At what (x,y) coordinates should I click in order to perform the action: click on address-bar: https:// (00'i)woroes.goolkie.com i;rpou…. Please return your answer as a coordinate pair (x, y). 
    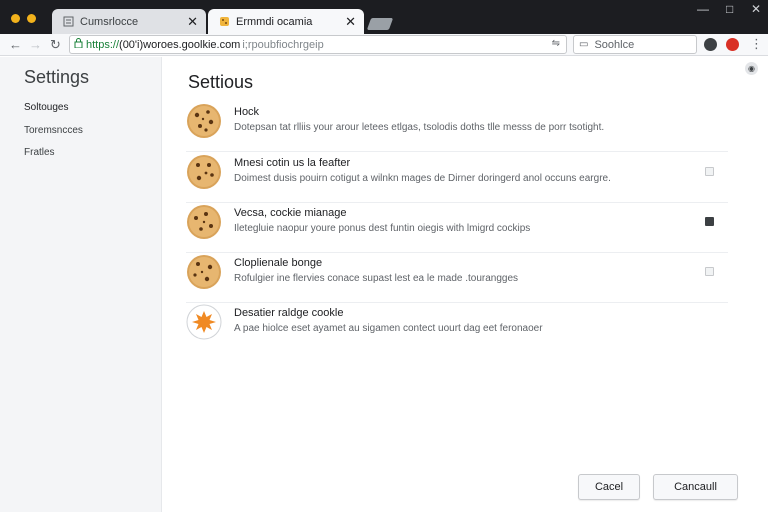
    Looking at the image, I should click on (318, 44).